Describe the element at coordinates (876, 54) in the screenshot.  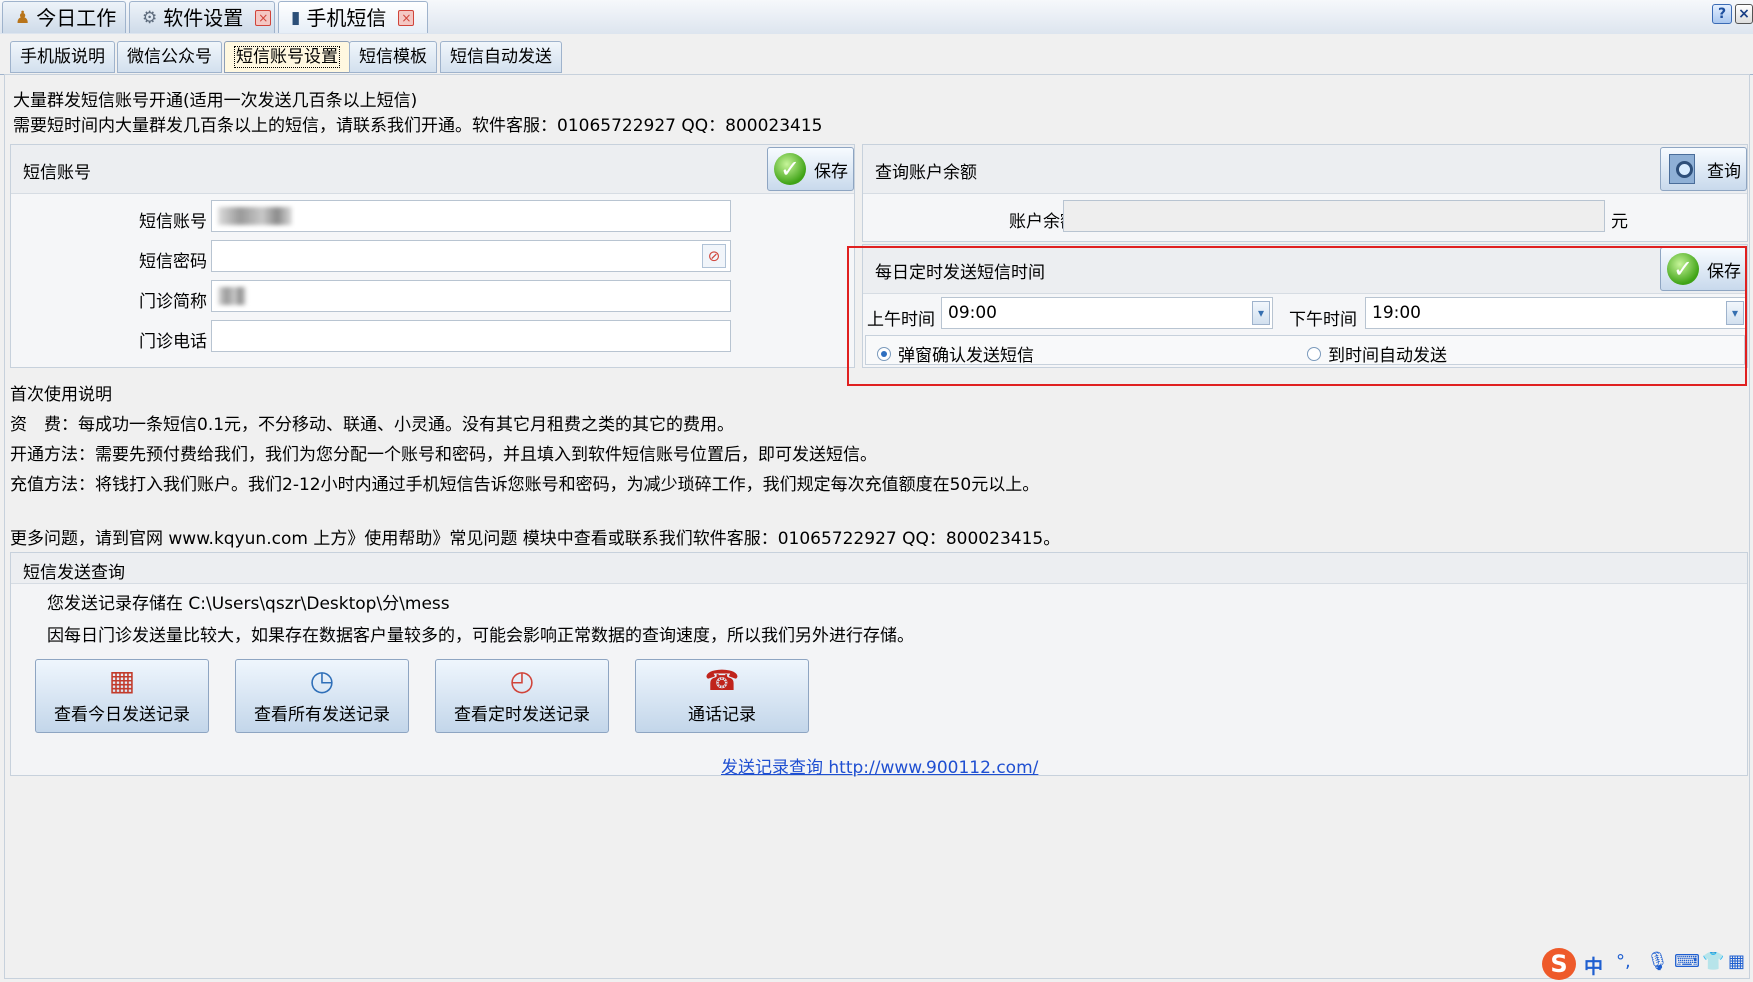
I see `sub-tab-bar: 手机版说明 微信公众号 短信账号设置 短信模板 短信自动发送` at that location.